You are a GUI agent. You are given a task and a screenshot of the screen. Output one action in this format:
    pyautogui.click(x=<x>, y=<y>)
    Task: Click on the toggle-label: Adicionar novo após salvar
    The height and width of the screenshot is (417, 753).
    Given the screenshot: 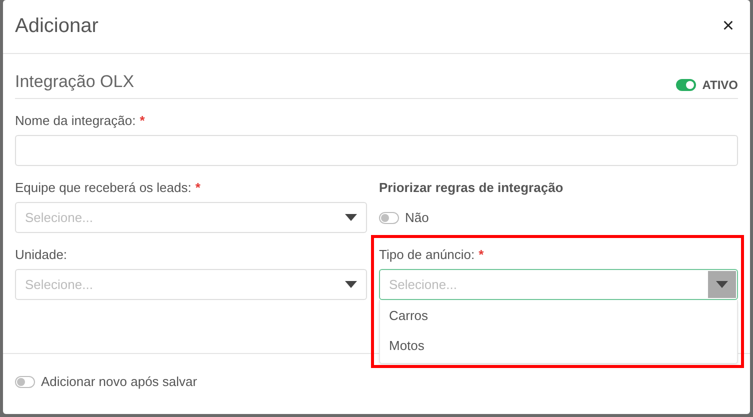 What is the action you would take?
    pyautogui.click(x=119, y=381)
    